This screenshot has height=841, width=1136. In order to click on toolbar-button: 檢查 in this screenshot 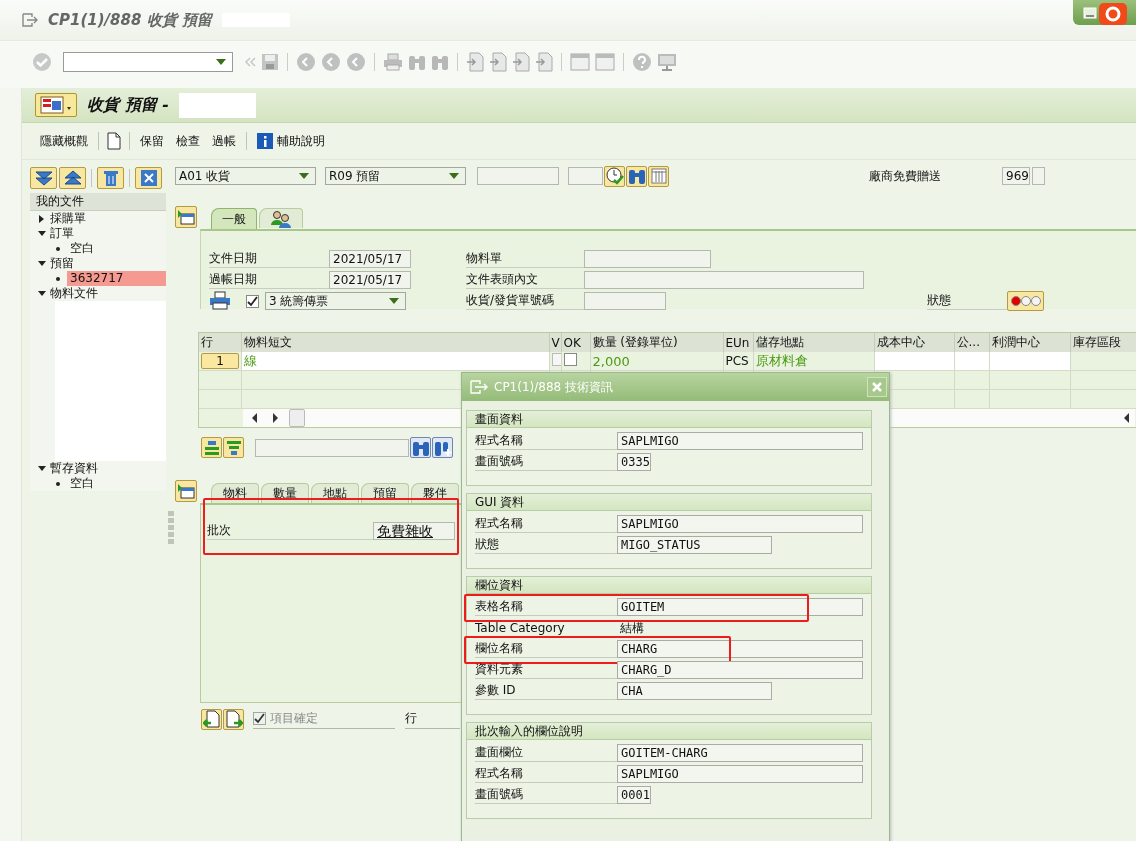, I will do `click(188, 141)`.